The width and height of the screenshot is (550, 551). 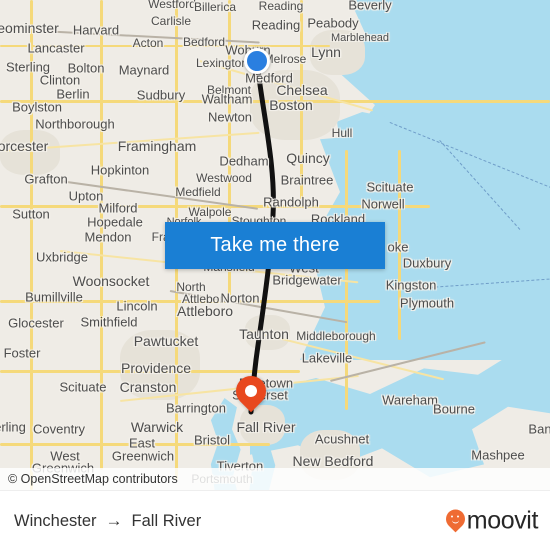 I want to click on map-attribution: © OpenStreetMap contributors, so click(x=275, y=479).